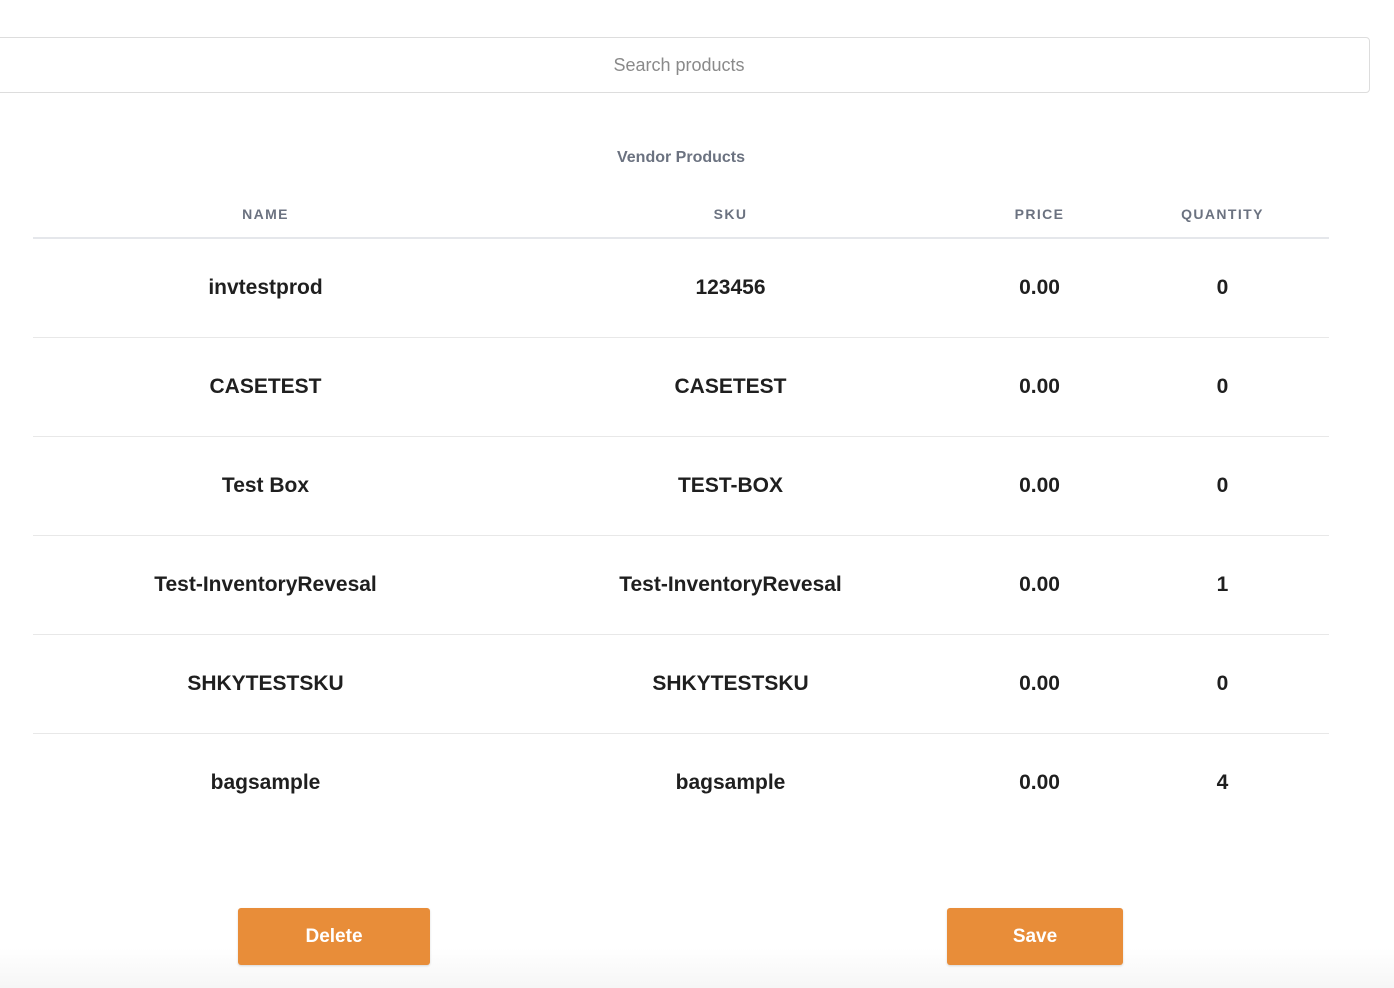 The height and width of the screenshot is (988, 1394). What do you see at coordinates (730, 585) in the screenshot?
I see `product-sku-cell: Test-InventoryRevesal` at bounding box center [730, 585].